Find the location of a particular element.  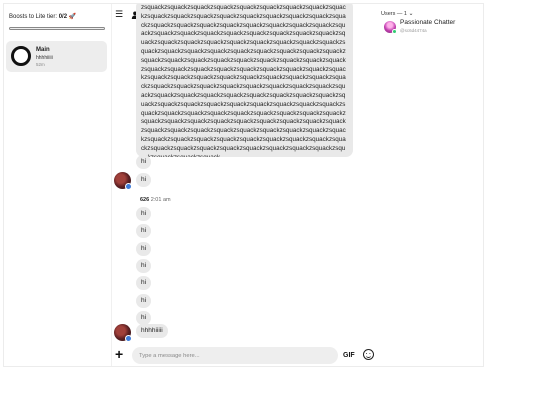

user-list-name: Passionate Chatter is located at coordinates (427, 22).